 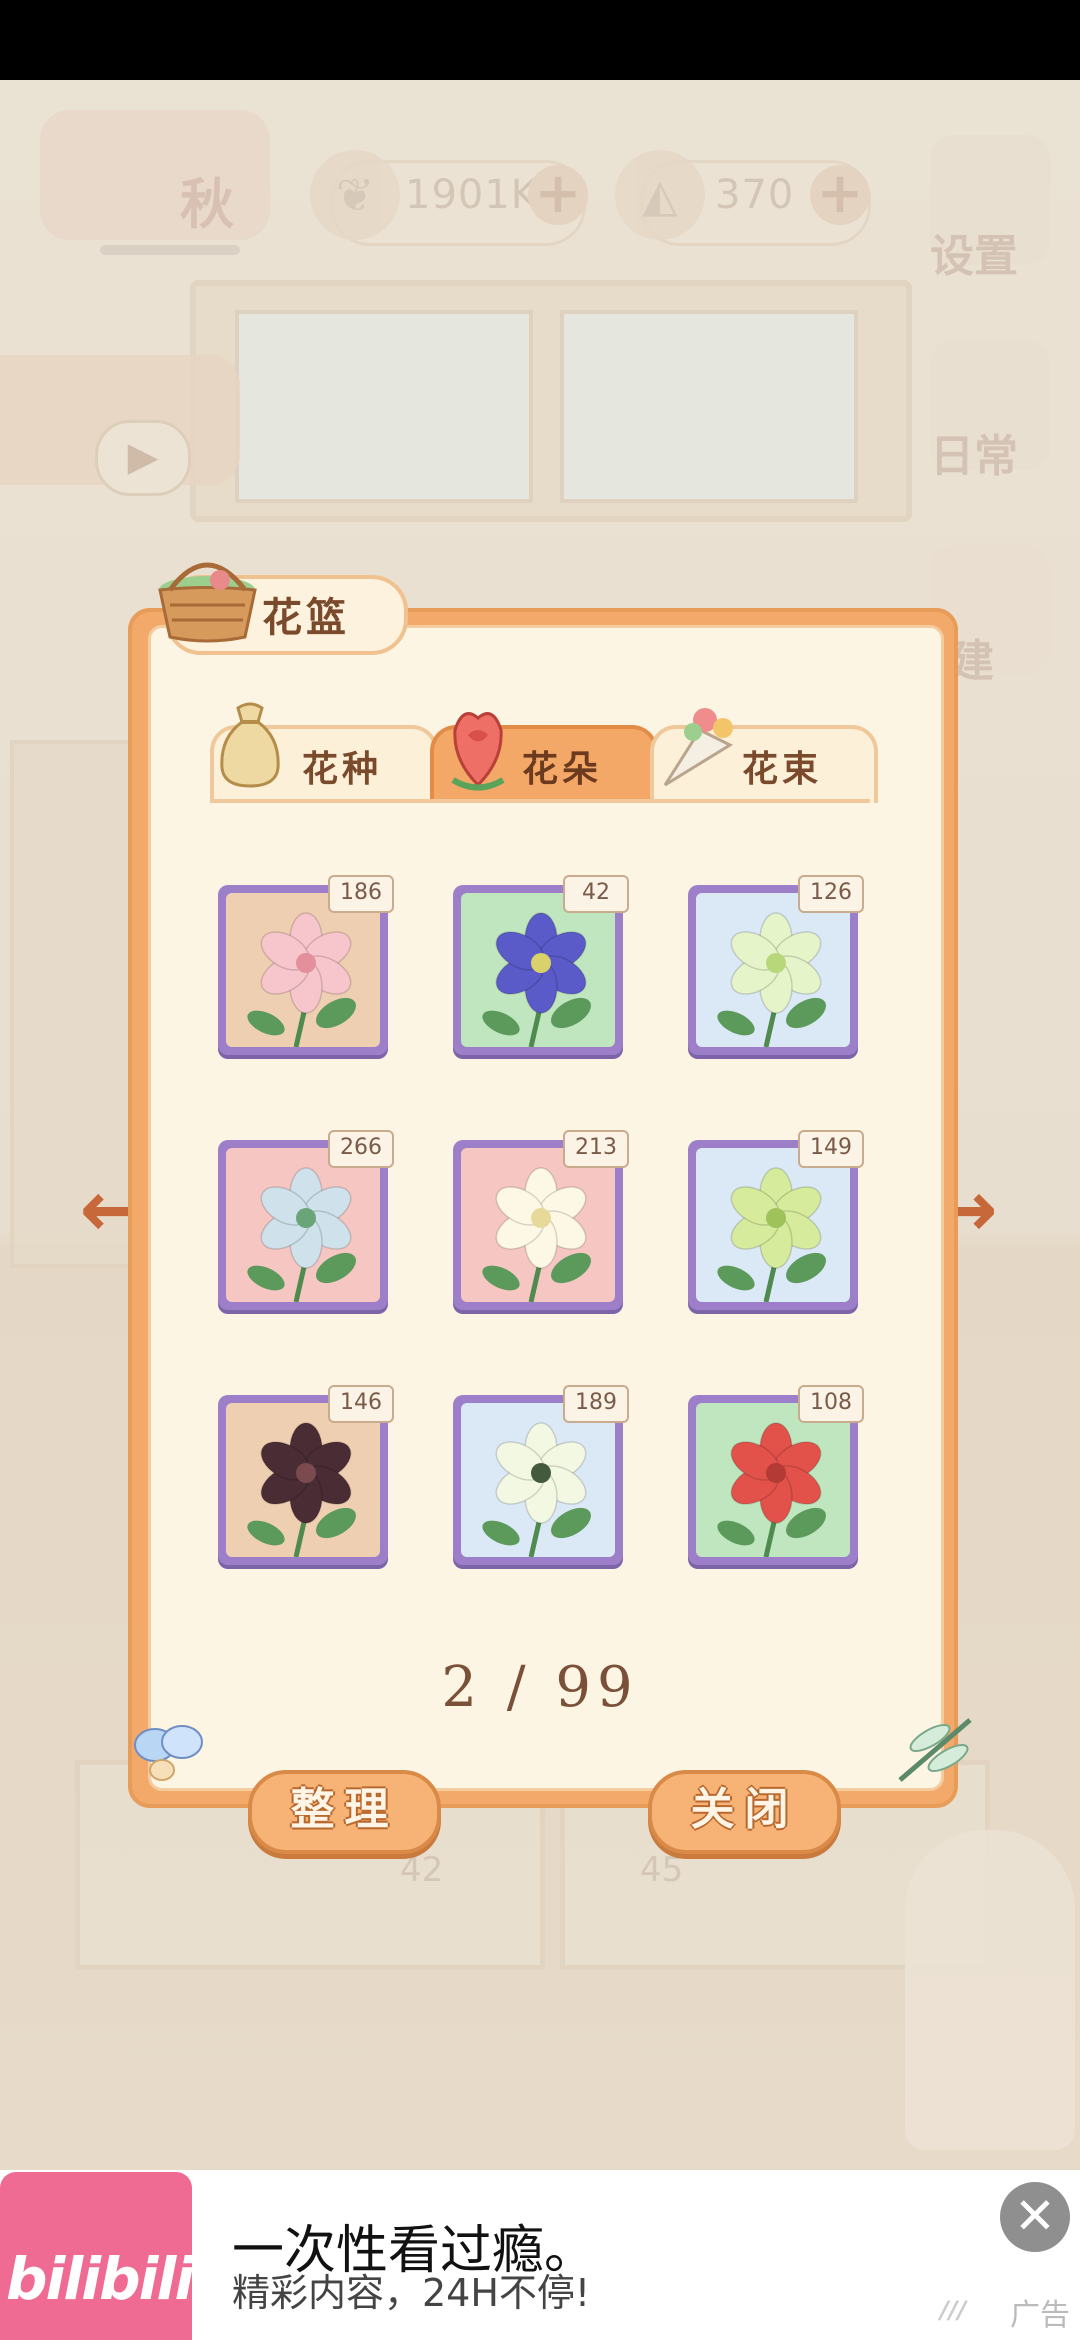 I want to click on bouquet-icon, so click(x=698, y=747).